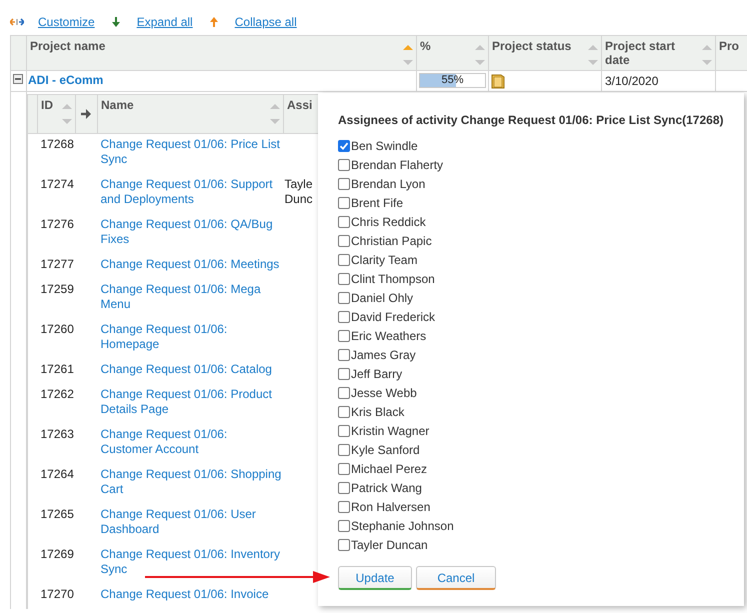 The image size is (747, 613). I want to click on header-cell: %, so click(452, 53).